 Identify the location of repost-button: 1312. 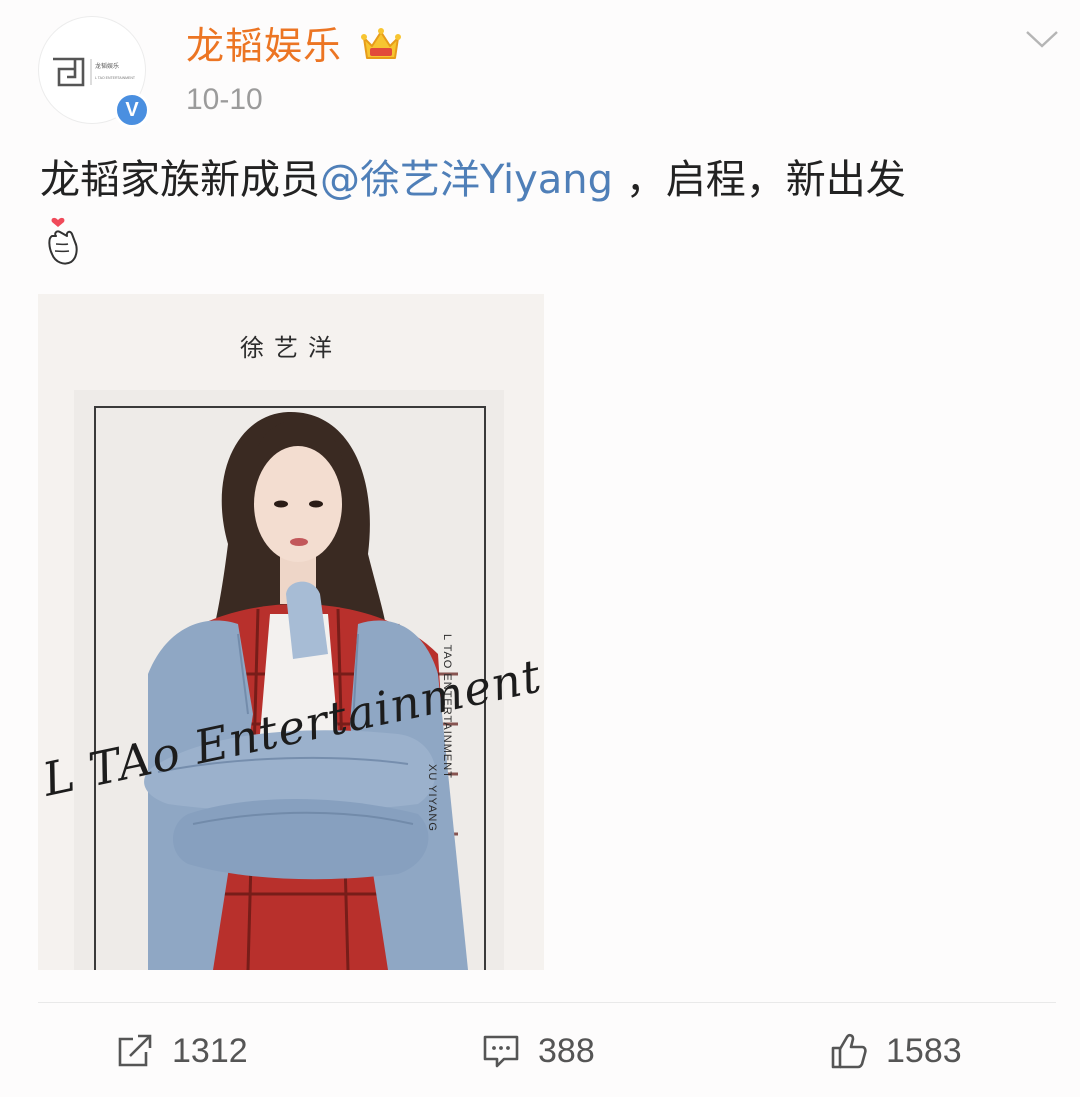
(182, 1051).